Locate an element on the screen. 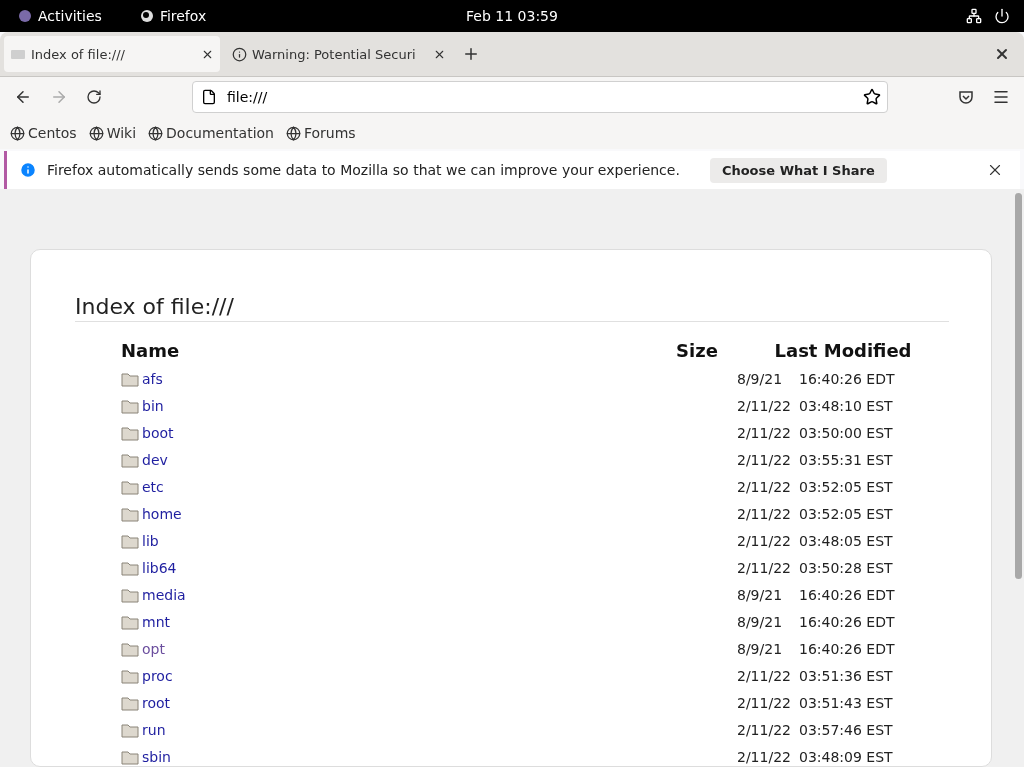 This screenshot has width=1024, height=768. reload-icon is located at coordinates (94, 97).